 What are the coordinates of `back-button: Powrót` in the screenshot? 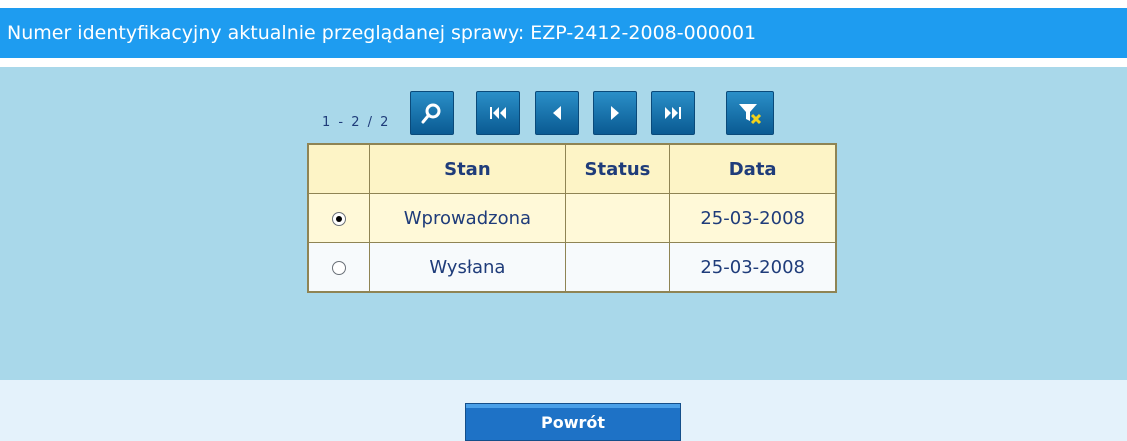 It's located at (573, 422).